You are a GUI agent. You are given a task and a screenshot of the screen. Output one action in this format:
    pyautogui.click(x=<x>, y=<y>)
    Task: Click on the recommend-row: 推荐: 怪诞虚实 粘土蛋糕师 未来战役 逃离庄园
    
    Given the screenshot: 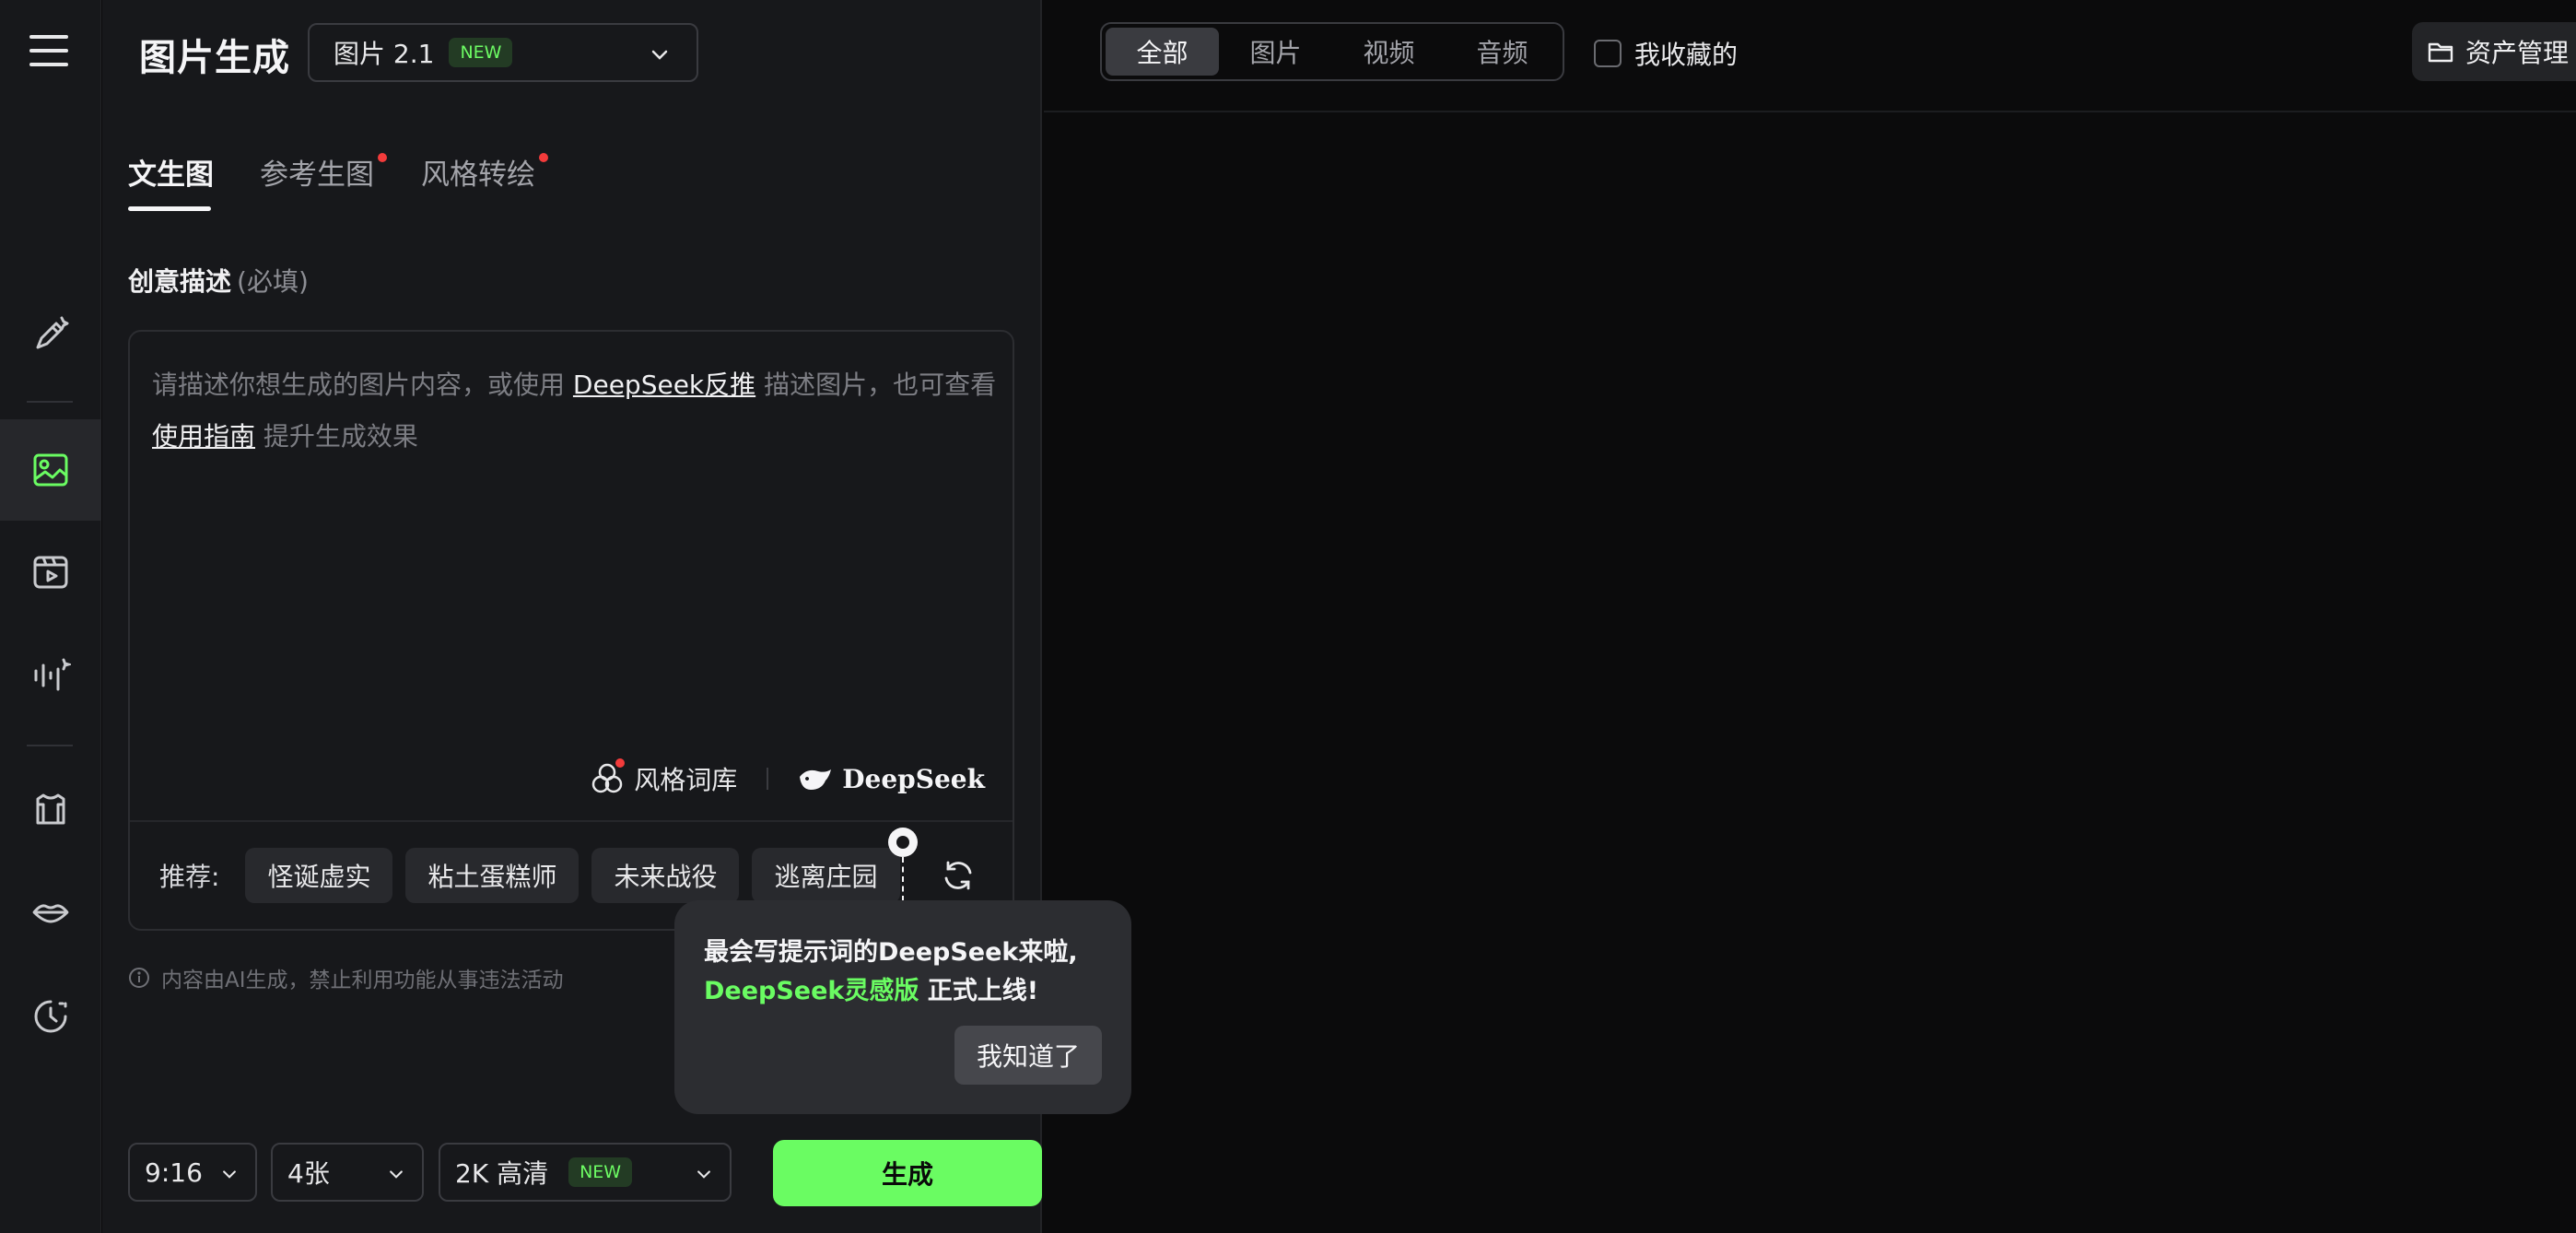 What is the action you would take?
    pyautogui.click(x=567, y=875)
    